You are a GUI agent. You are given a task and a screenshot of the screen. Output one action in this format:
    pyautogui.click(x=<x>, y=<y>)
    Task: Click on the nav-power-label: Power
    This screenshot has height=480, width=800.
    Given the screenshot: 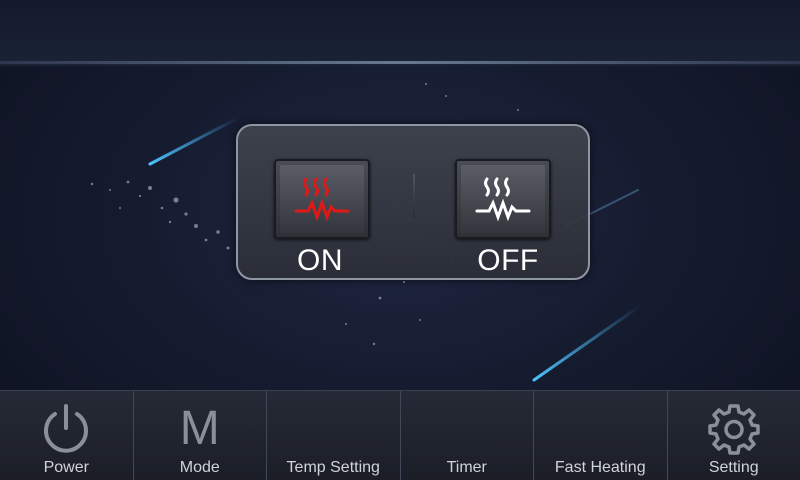 What is the action you would take?
    pyautogui.click(x=66, y=467)
    